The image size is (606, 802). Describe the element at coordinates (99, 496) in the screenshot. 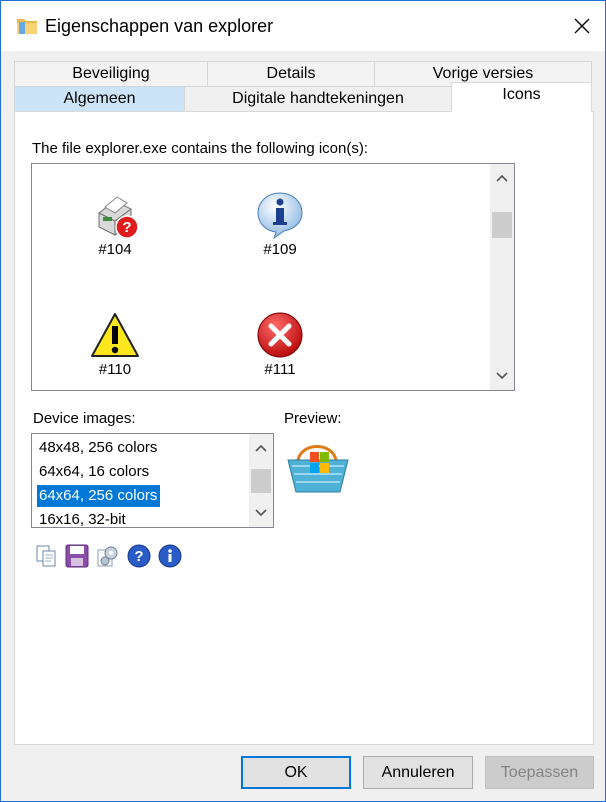

I see `list-item-selected: 64x64, 256 colors` at that location.